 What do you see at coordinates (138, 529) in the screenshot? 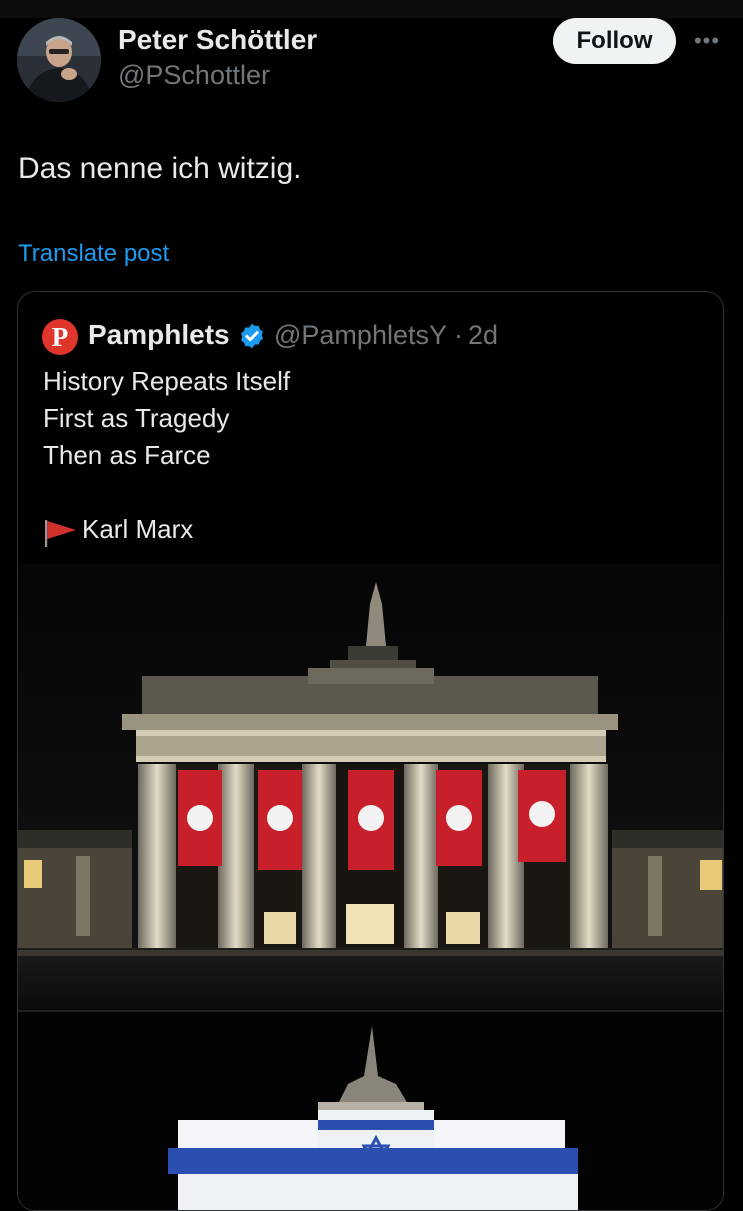
I see `quote-attribution: Karl Marx` at bounding box center [138, 529].